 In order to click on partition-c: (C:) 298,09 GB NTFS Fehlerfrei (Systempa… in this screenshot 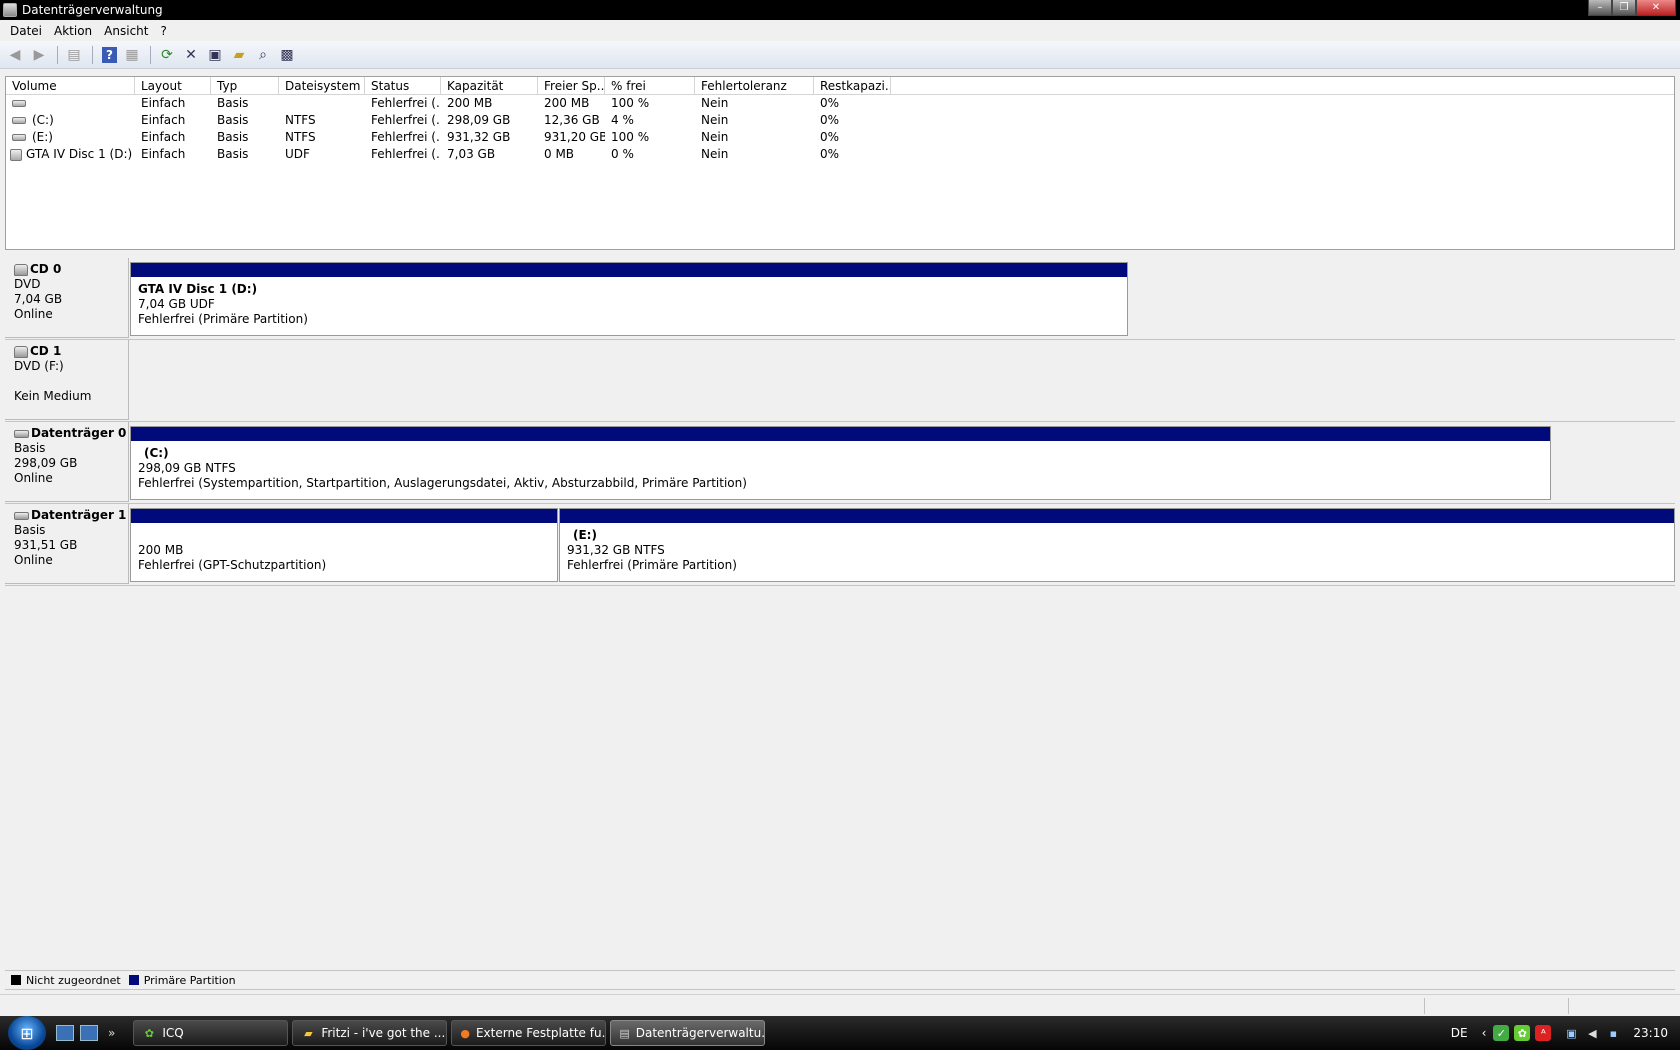, I will do `click(840, 463)`.